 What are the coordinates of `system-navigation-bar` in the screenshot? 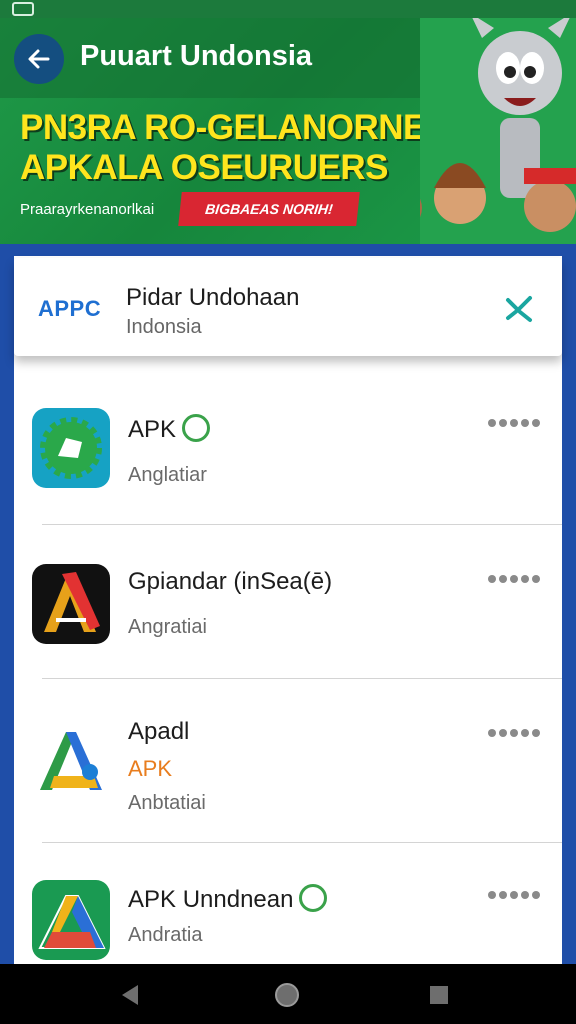 It's located at (288, 994).